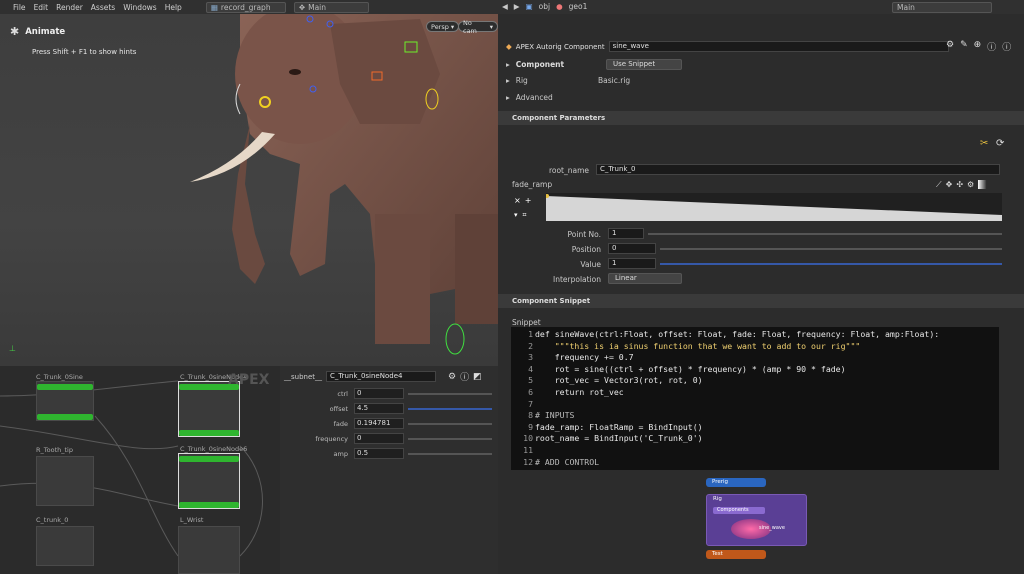  What do you see at coordinates (619, 380) in the screenshot?
I see `code-line: rot_vec = Vector3(rot, rot, 0)` at bounding box center [619, 380].